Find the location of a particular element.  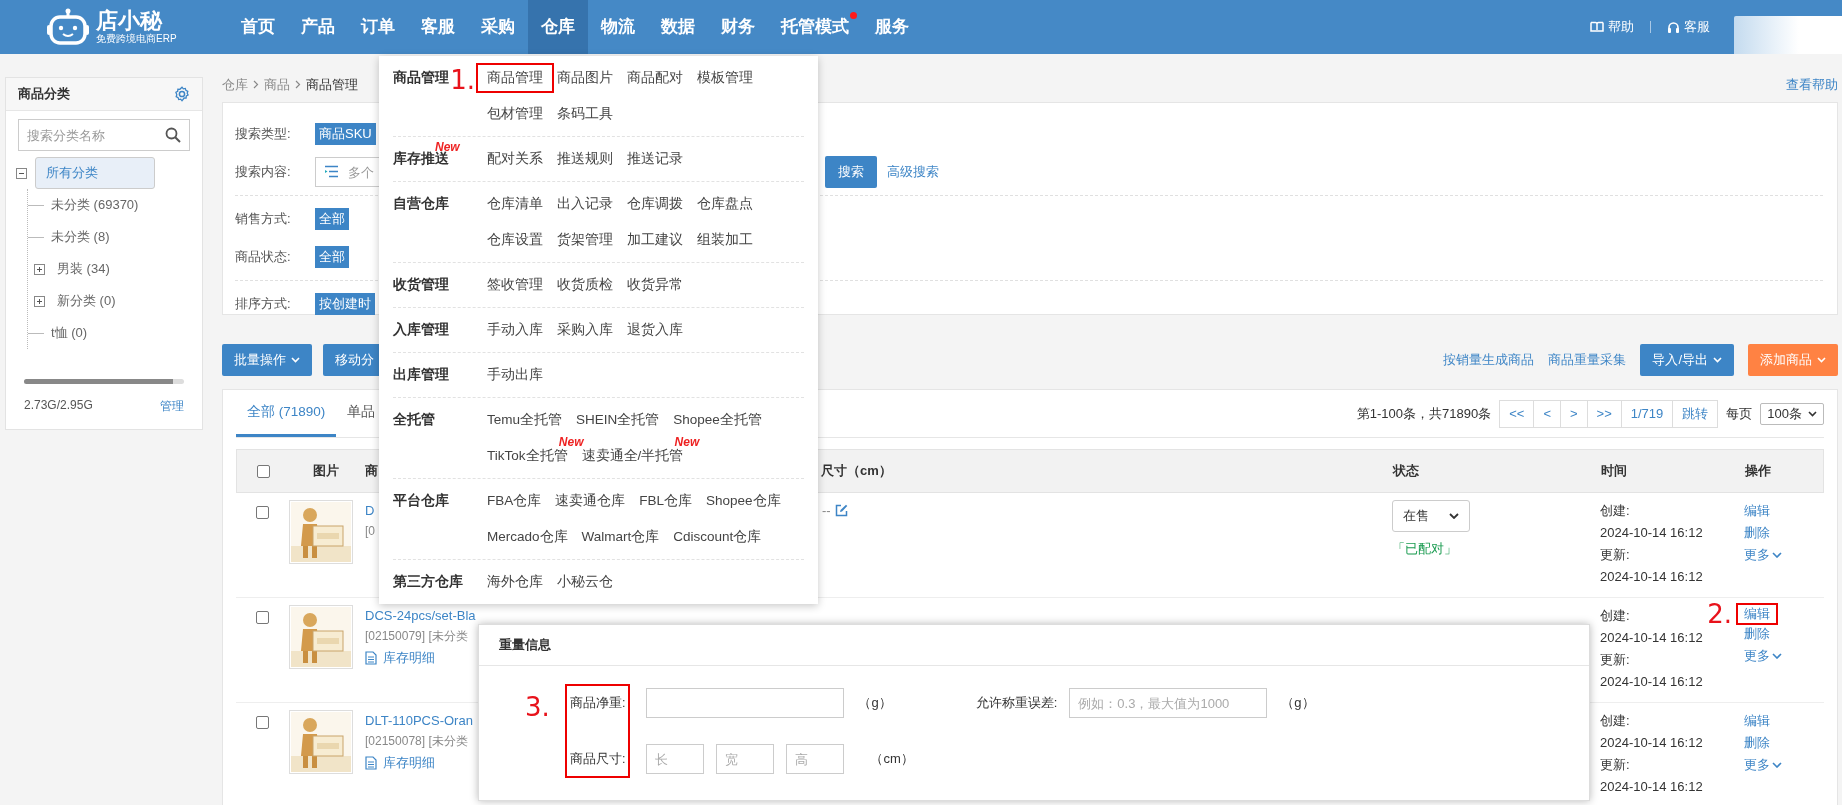

menu-item: FBL仓库 is located at coordinates (666, 501).